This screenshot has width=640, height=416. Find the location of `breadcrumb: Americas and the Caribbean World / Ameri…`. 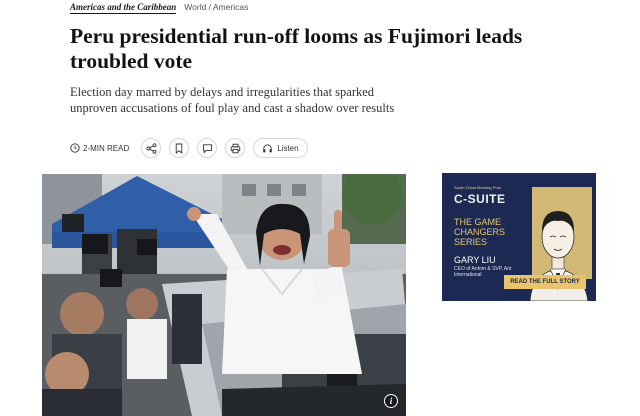

breadcrumb: Americas and the Caribbean World / Ameri… is located at coordinates (159, 8).